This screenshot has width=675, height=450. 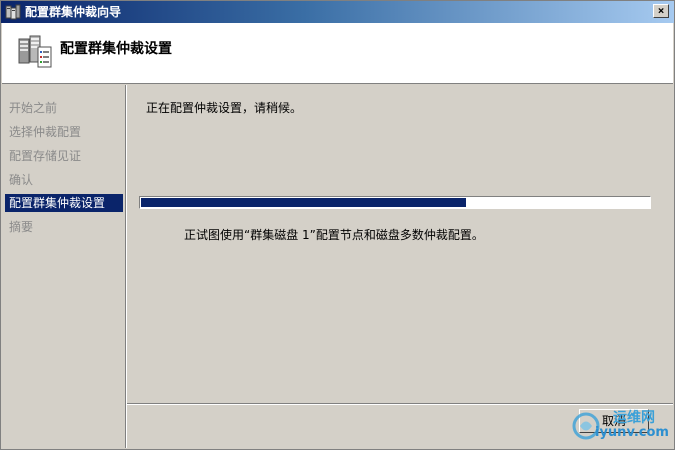 I want to click on cluster-app-icon, so click(x=13, y=12).